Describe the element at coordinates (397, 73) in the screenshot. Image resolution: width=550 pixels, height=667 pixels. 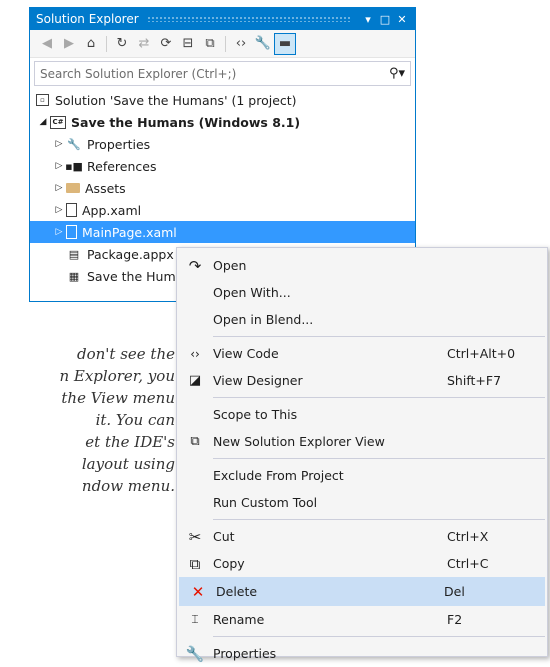
I see `search-icon: ⚲▾` at that location.